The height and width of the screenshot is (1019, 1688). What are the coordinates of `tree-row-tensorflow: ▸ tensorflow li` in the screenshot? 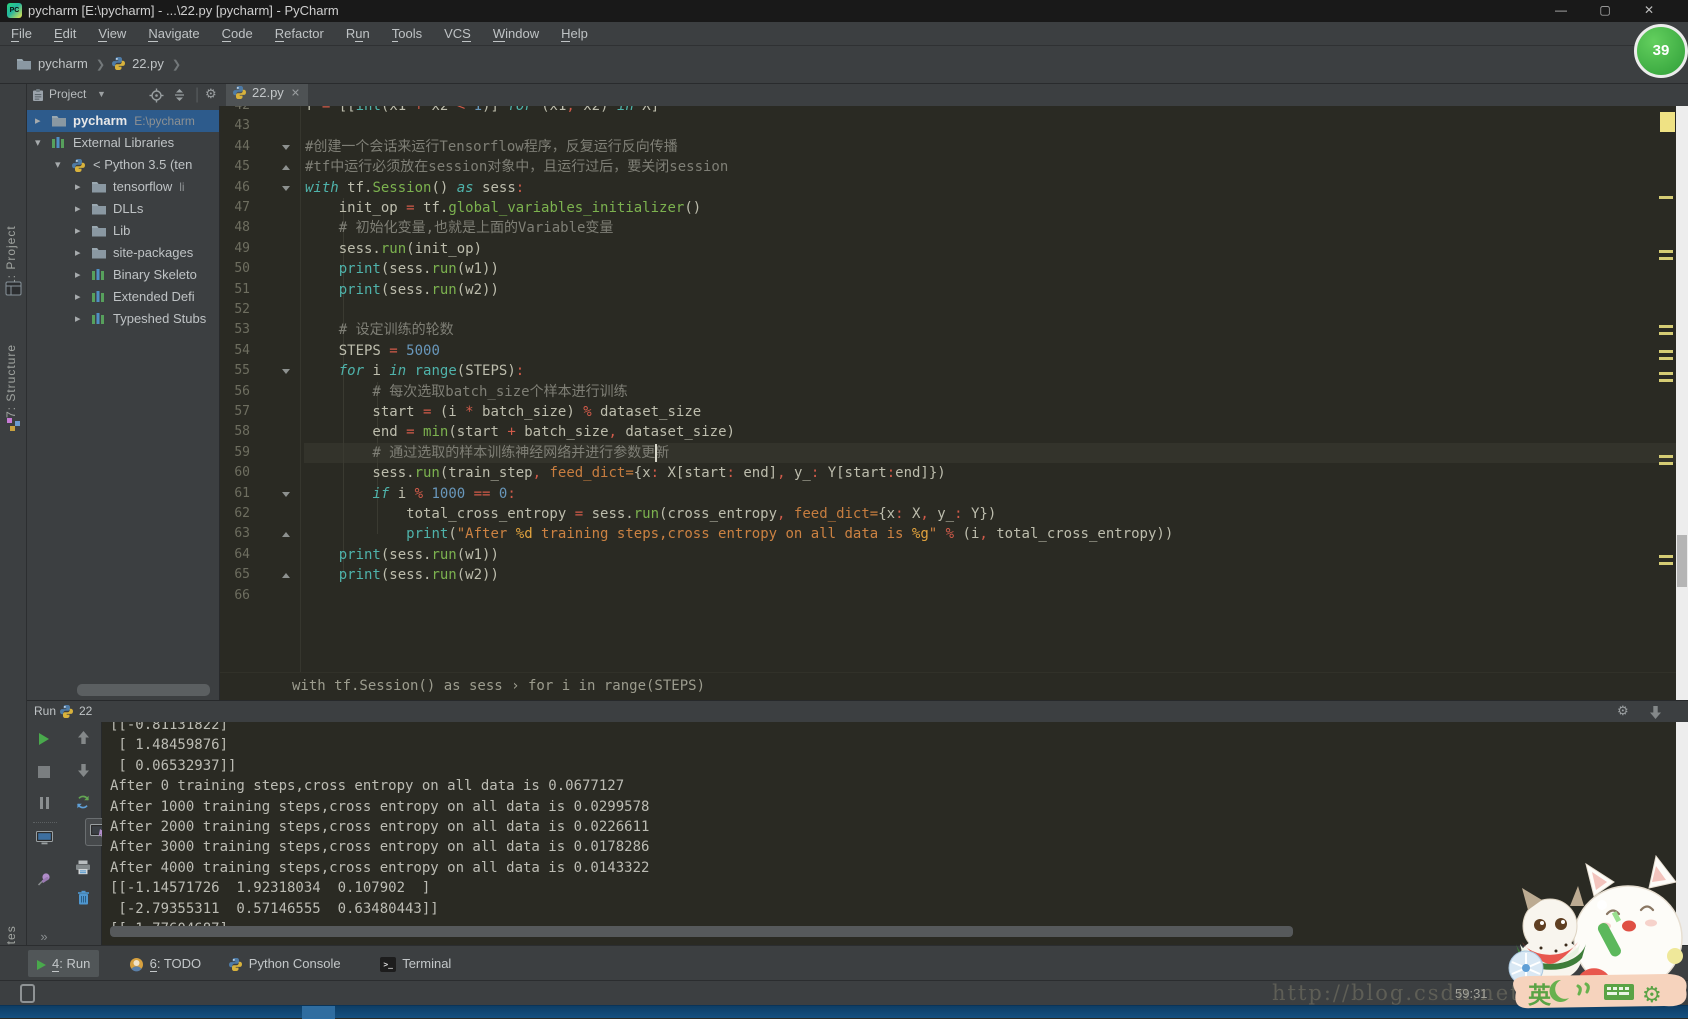 It's located at (123, 187).